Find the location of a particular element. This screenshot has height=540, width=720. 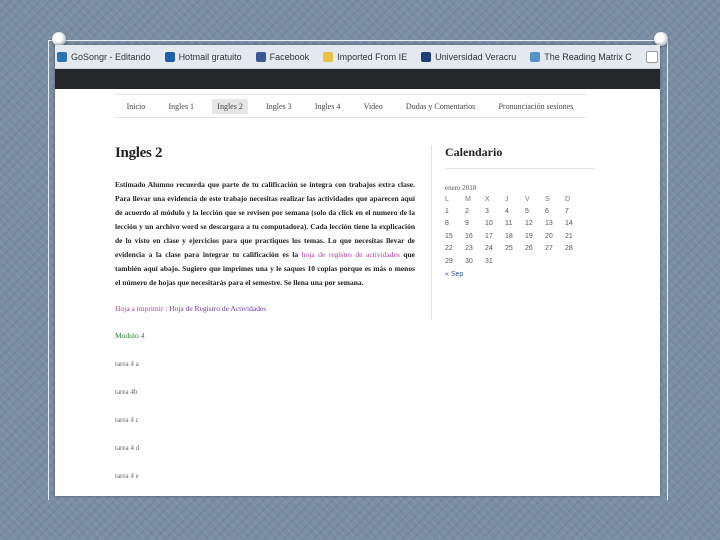

gosongr-icon is located at coordinates (62, 56).